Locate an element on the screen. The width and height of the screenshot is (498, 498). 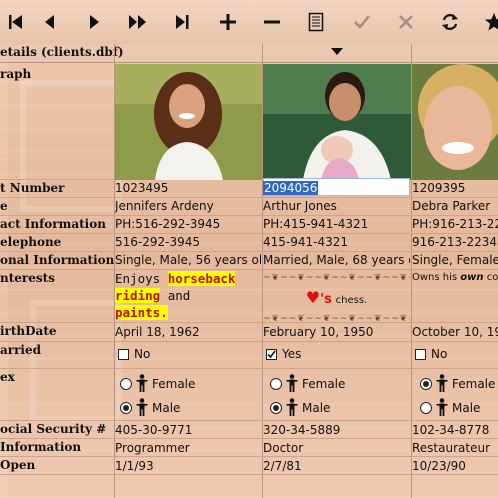
interest-highlight: horseback is located at coordinates (201, 278).